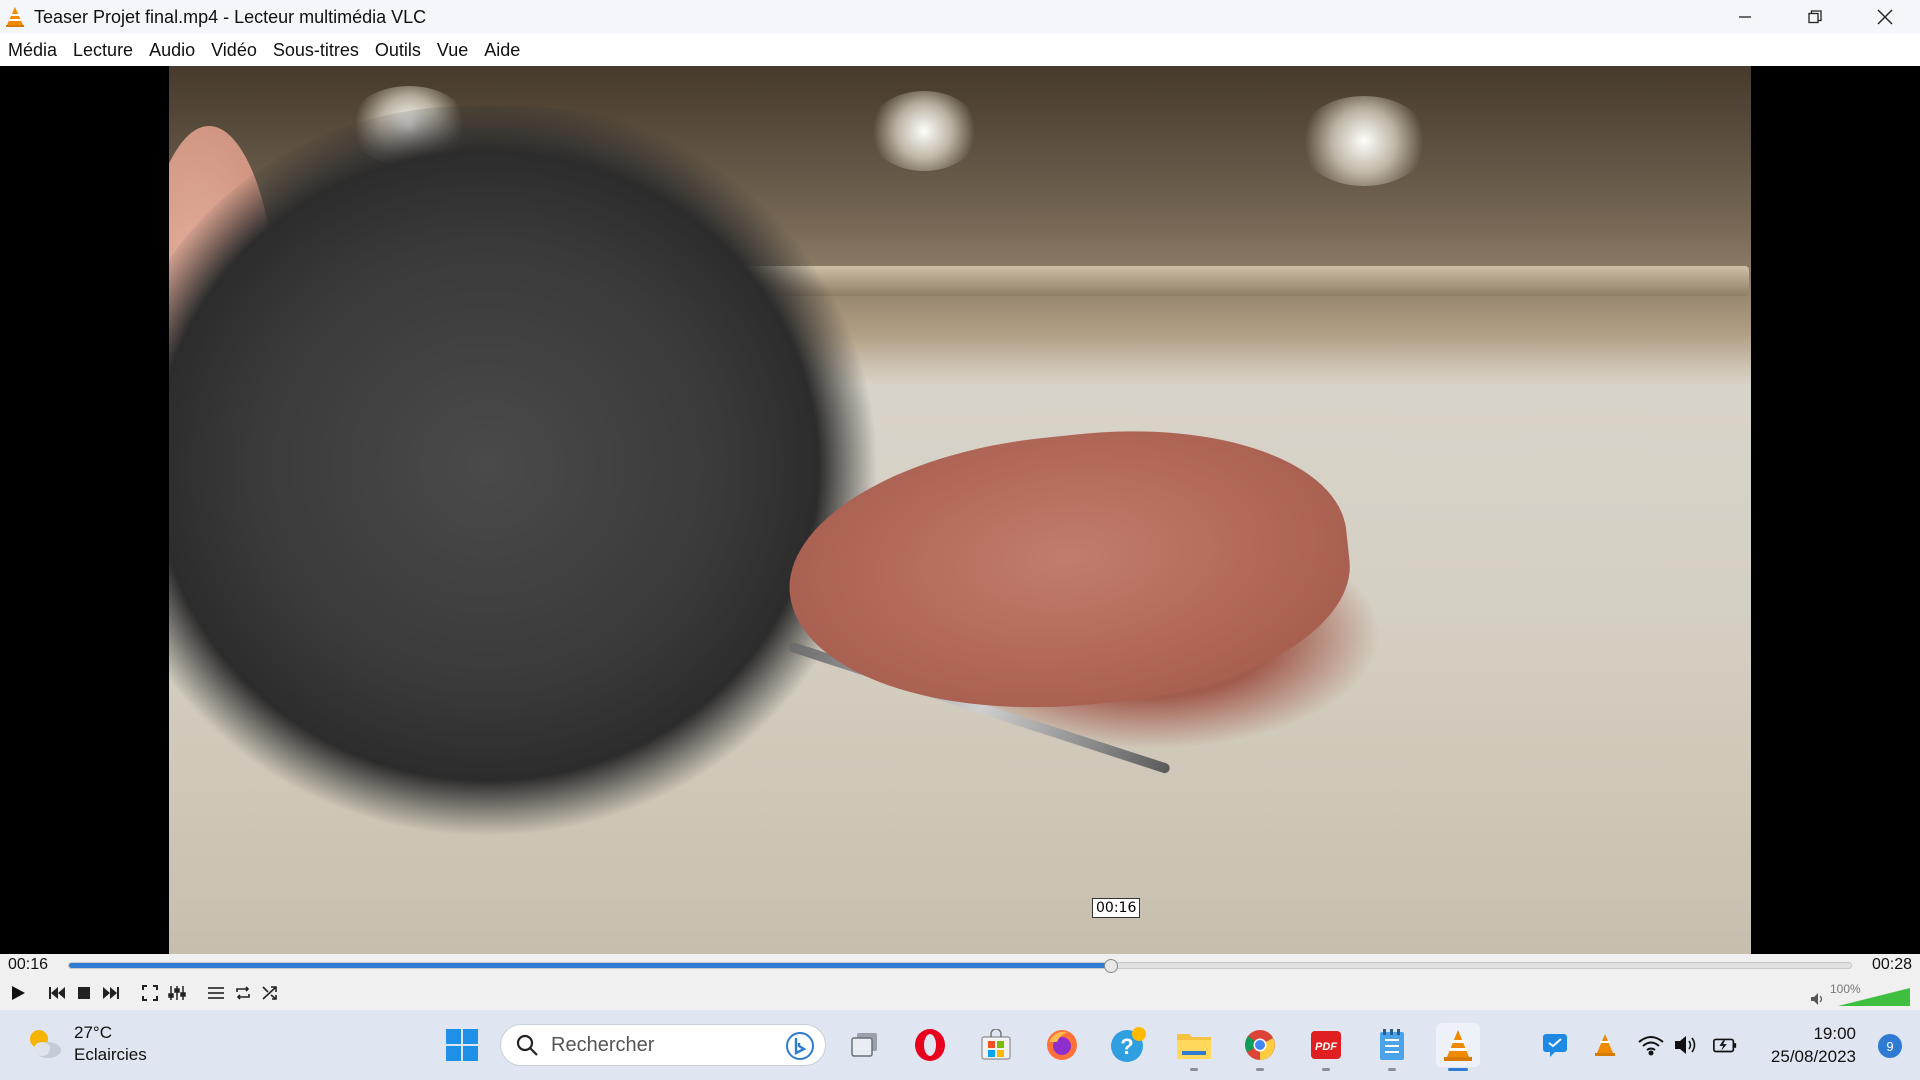 This screenshot has width=1920, height=1080. I want to click on stop-button, so click(84, 993).